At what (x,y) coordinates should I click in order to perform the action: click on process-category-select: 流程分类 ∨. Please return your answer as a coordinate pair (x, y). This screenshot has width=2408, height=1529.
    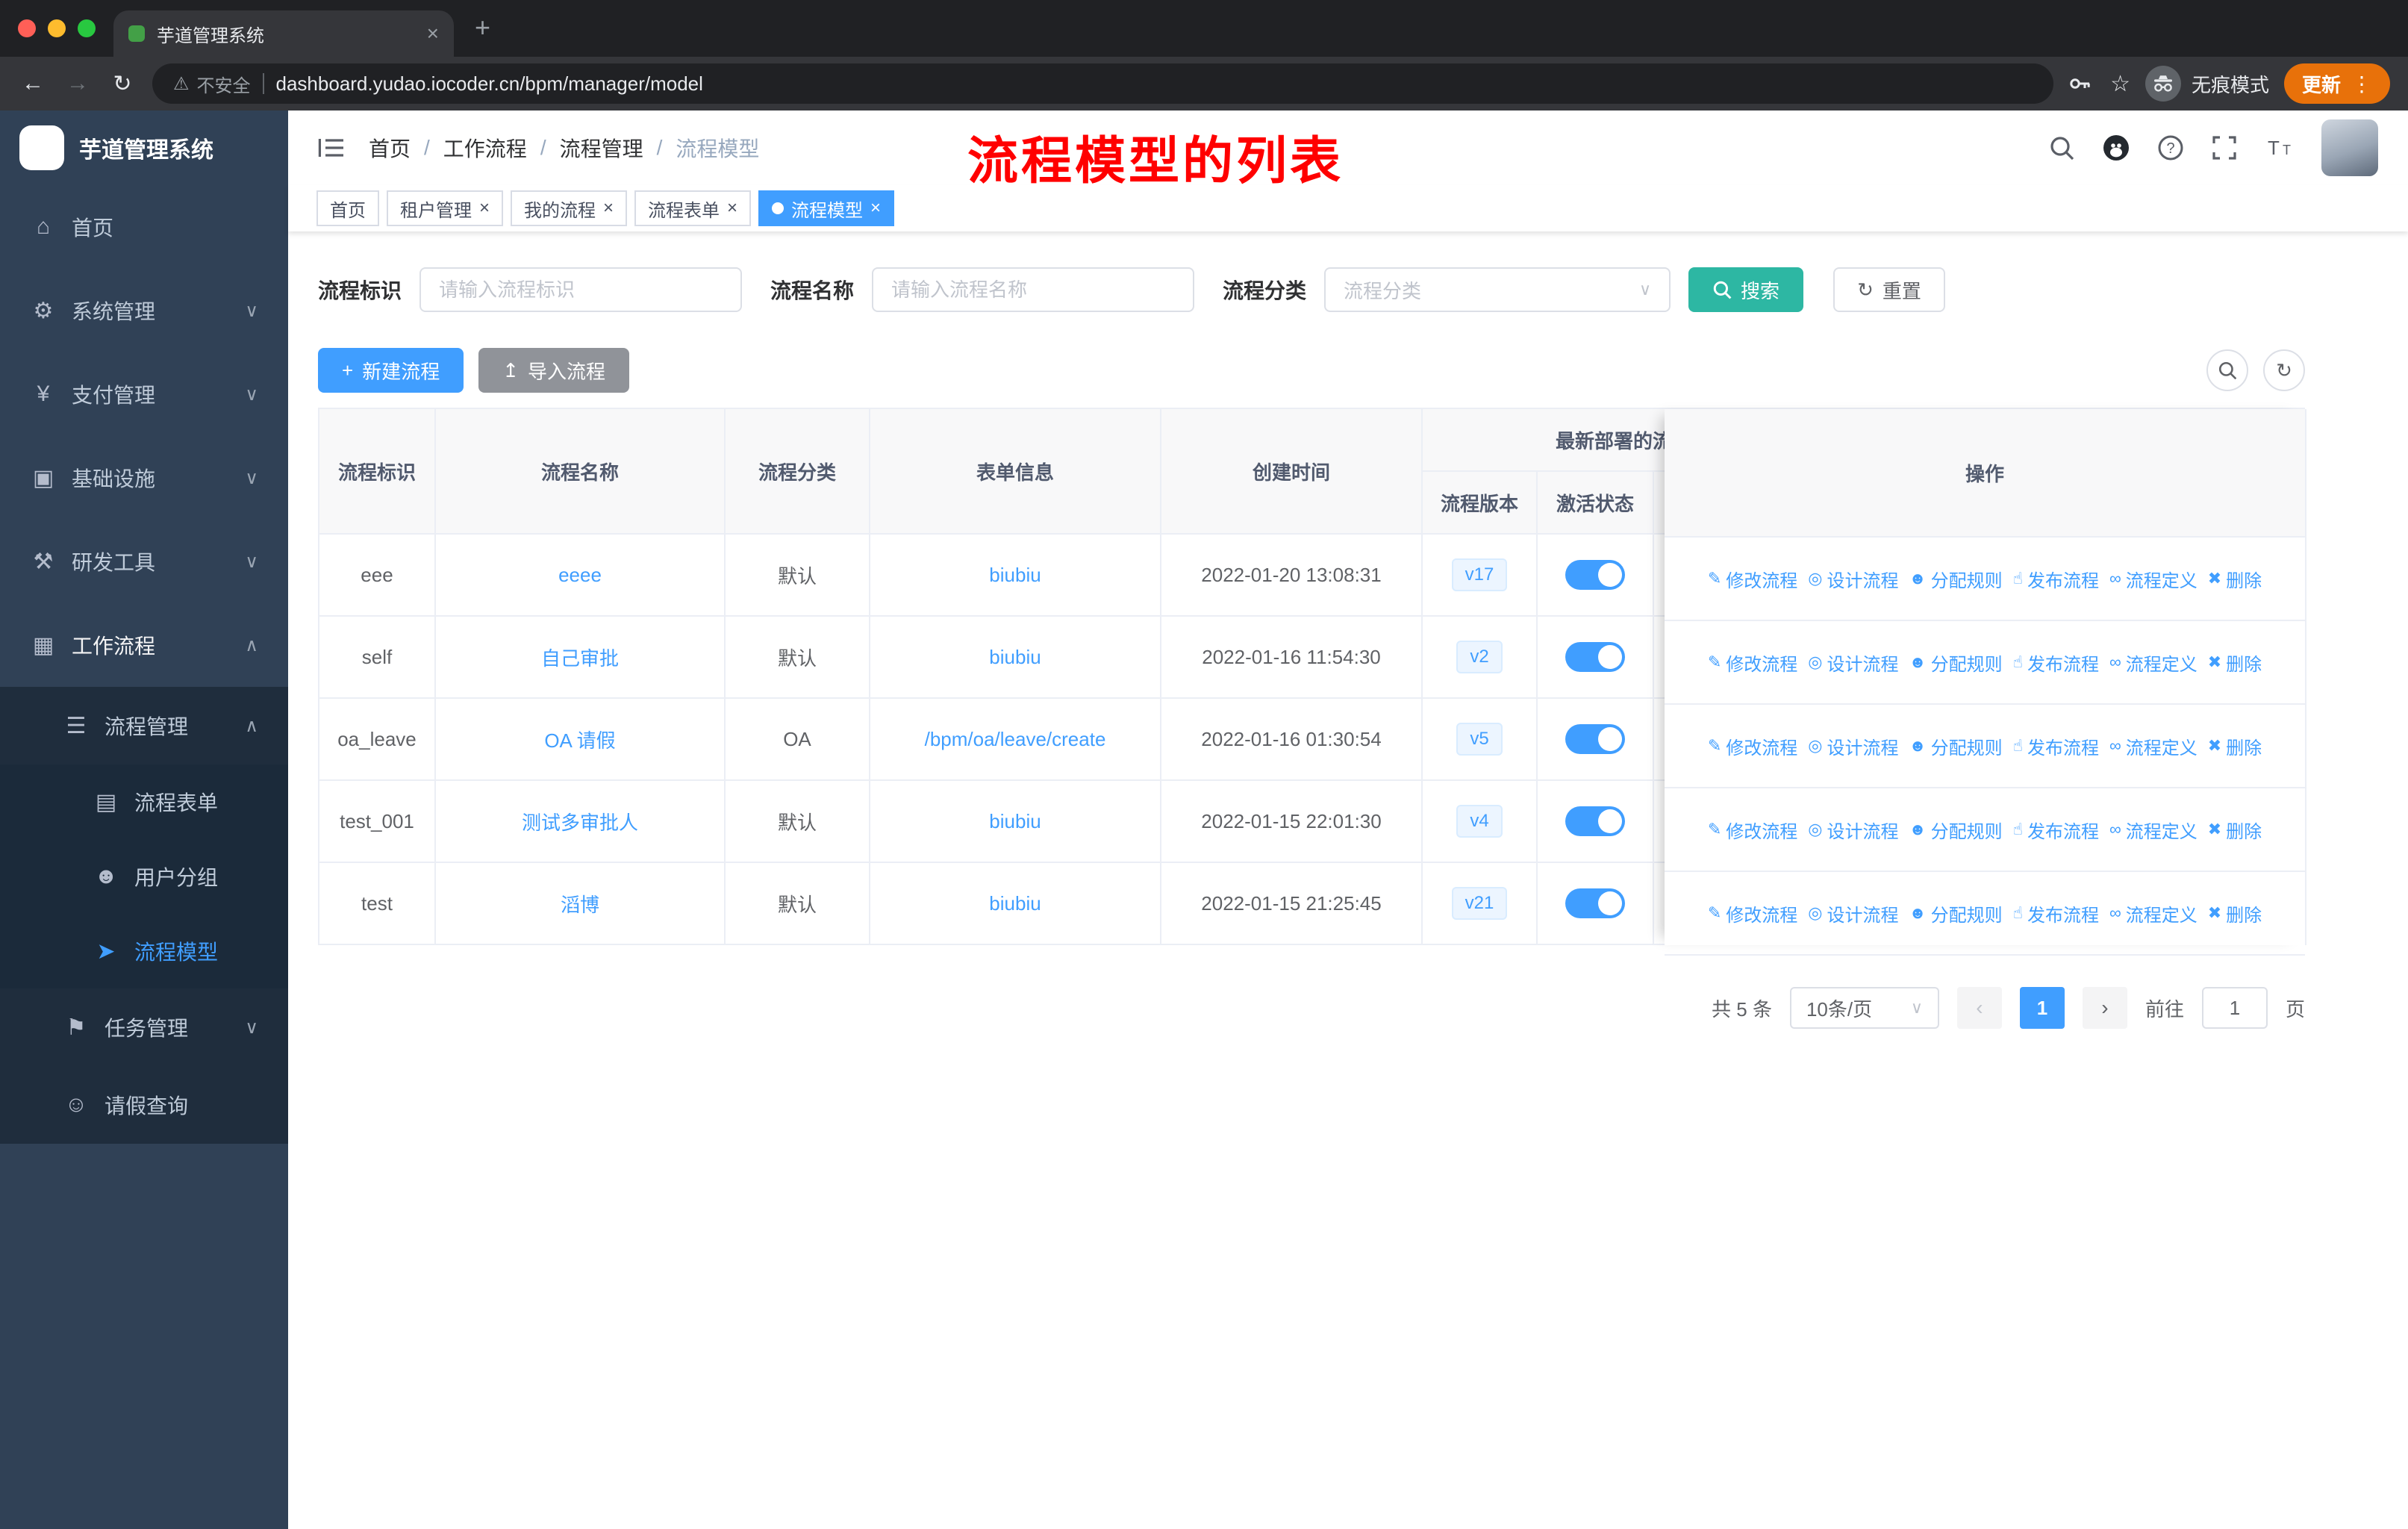
    Looking at the image, I should click on (1497, 289).